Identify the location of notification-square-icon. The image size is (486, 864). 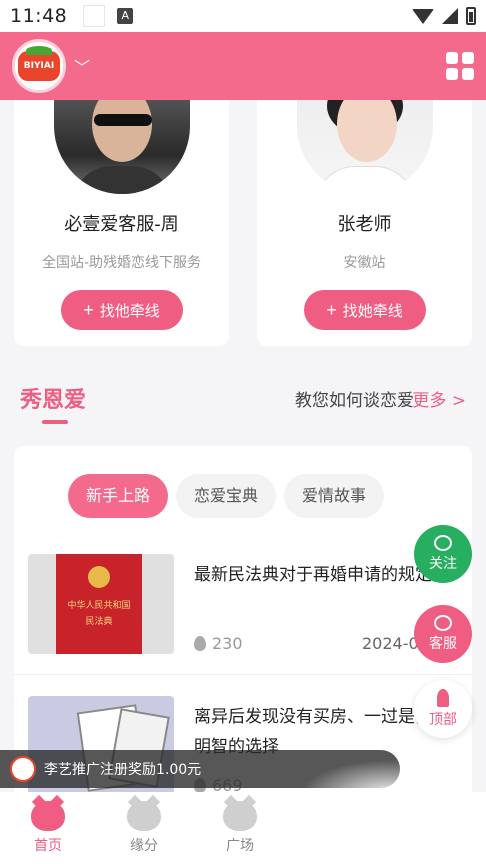
(94, 16).